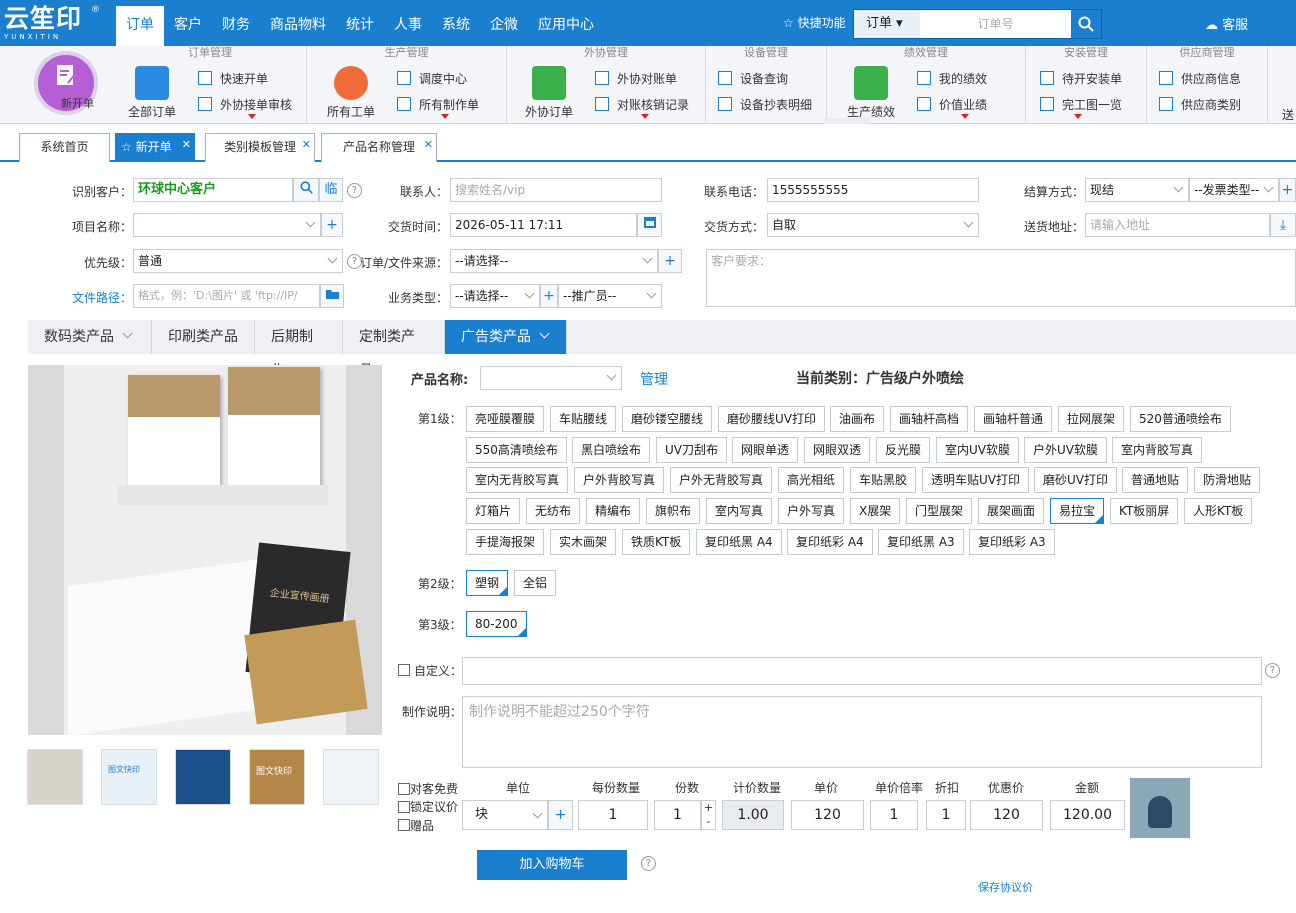 The image size is (1296, 913). What do you see at coordinates (613, 511) in the screenshot?
I see `option-level1: 精编布` at bounding box center [613, 511].